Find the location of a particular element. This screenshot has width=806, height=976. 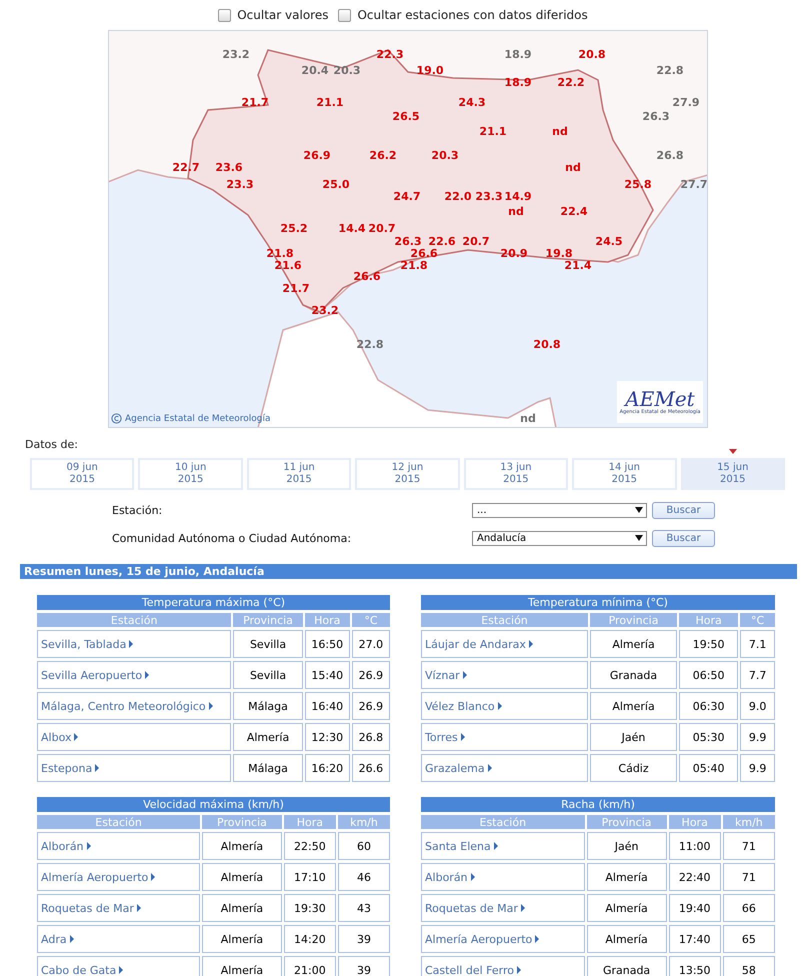

station-value: 23.3 is located at coordinates (489, 196).